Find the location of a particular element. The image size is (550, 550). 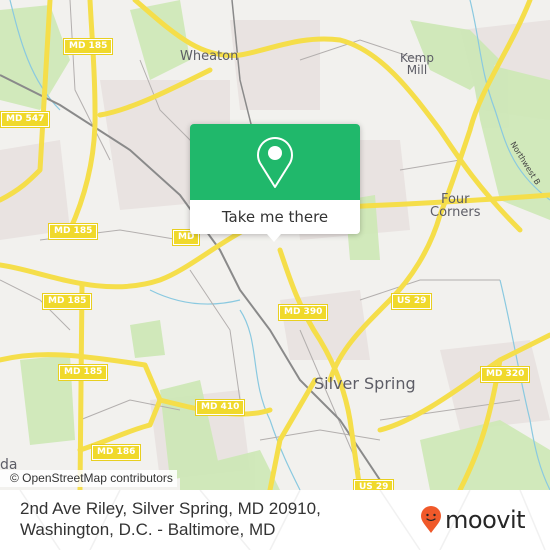

moovit-logo: moovit is located at coordinates (473, 520).